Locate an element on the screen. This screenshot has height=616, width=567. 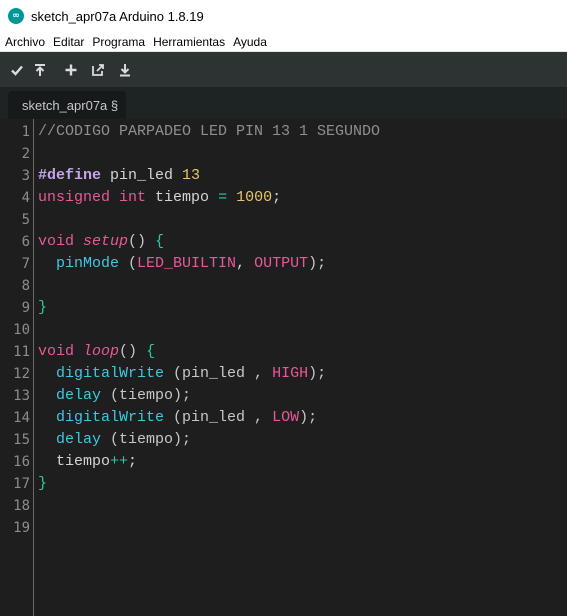
window-title: sketch_apr07a Arduino 1.8.19 is located at coordinates (117, 16).